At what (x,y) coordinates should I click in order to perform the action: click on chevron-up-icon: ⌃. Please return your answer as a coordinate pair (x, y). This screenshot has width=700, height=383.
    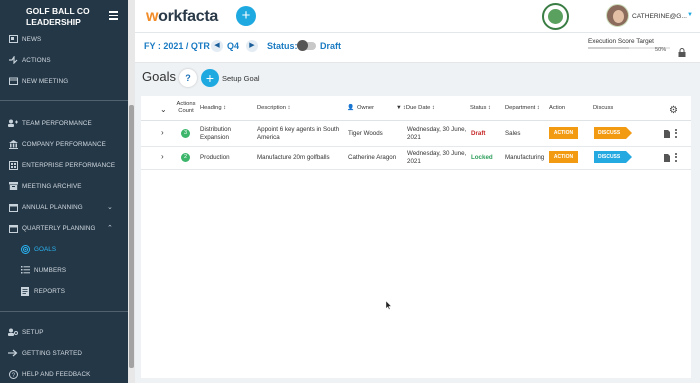
    Looking at the image, I should click on (110, 228).